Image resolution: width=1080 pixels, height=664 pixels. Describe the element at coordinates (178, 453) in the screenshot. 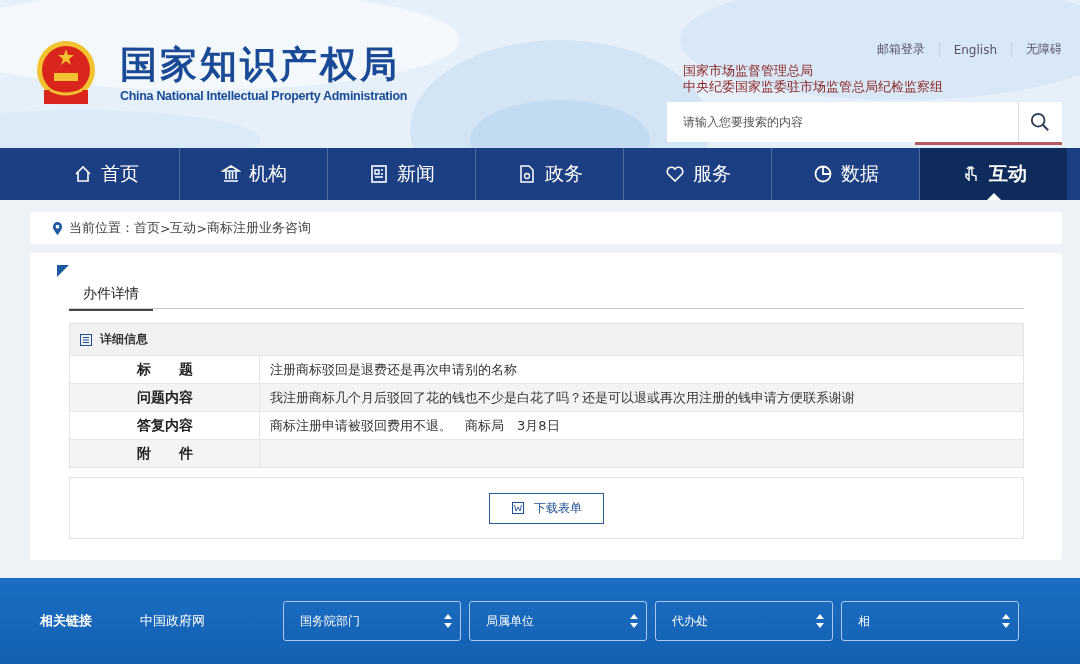

I see `row-label: 附件` at that location.